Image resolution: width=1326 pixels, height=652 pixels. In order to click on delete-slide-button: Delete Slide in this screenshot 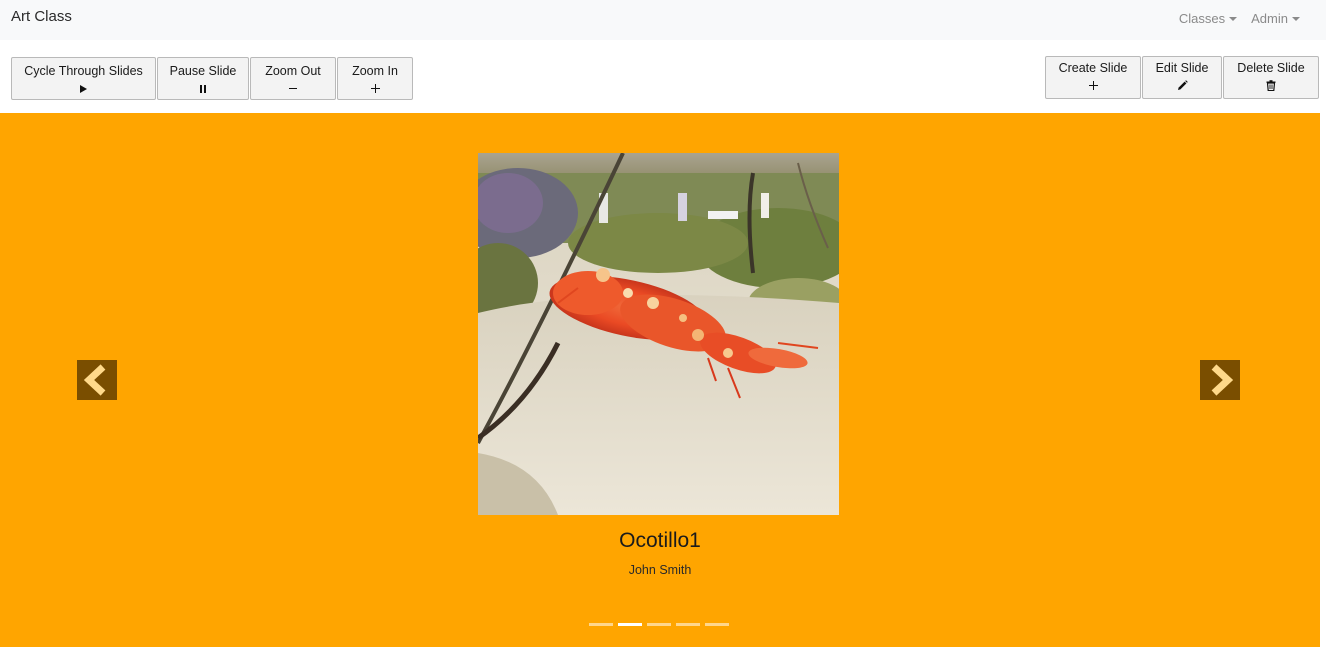, I will do `click(1271, 77)`.